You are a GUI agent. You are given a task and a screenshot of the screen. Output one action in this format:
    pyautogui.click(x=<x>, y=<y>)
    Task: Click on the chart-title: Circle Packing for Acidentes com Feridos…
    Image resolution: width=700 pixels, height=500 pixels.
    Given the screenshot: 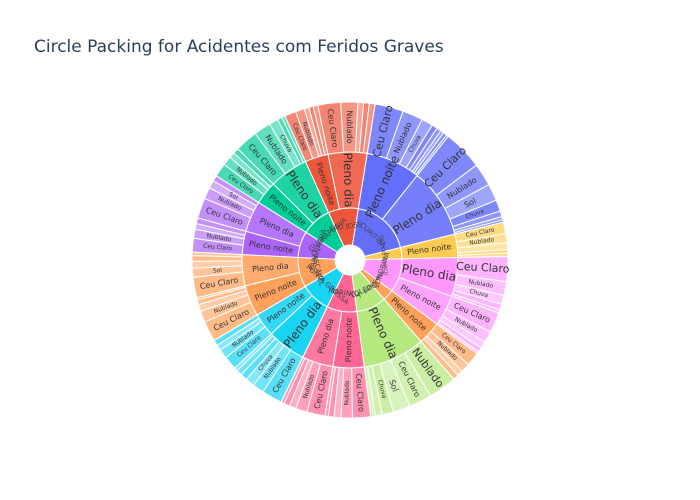 What is the action you would take?
    pyautogui.click(x=239, y=47)
    